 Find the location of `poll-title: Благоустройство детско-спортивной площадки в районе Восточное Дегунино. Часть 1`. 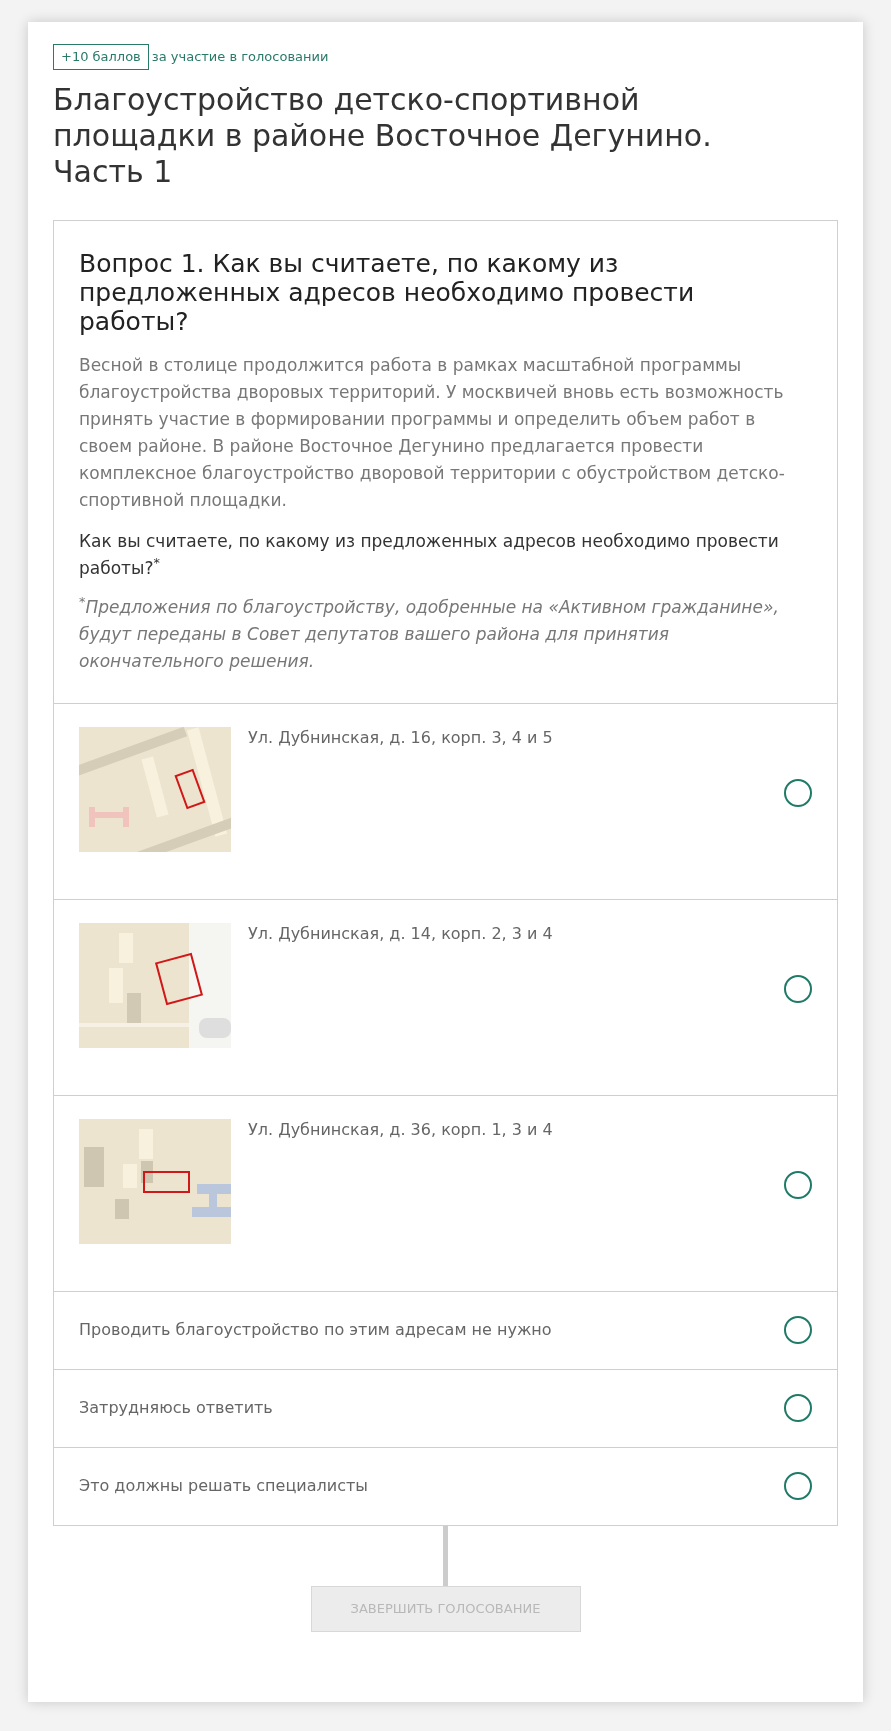

poll-title: Благоустройство детско-спортивной площадки в районе Восточное Дегунино. Часть 1 is located at coordinates (383, 135).